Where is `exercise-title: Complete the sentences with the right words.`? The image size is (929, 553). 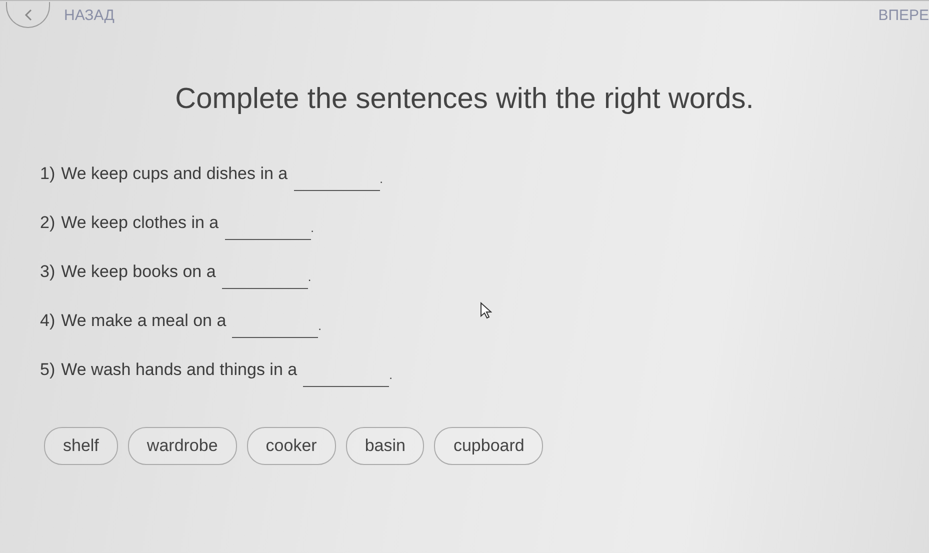 exercise-title: Complete the sentences with the right words. is located at coordinates (464, 99).